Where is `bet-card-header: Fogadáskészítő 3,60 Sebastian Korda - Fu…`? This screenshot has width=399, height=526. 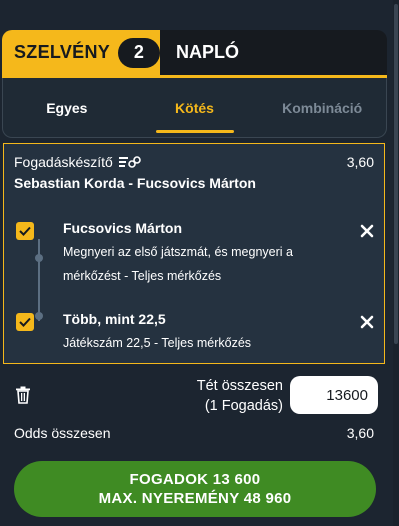 bet-card-header: Fogadáskészítő 3,60 Sebastian Korda - Fu… is located at coordinates (194, 172).